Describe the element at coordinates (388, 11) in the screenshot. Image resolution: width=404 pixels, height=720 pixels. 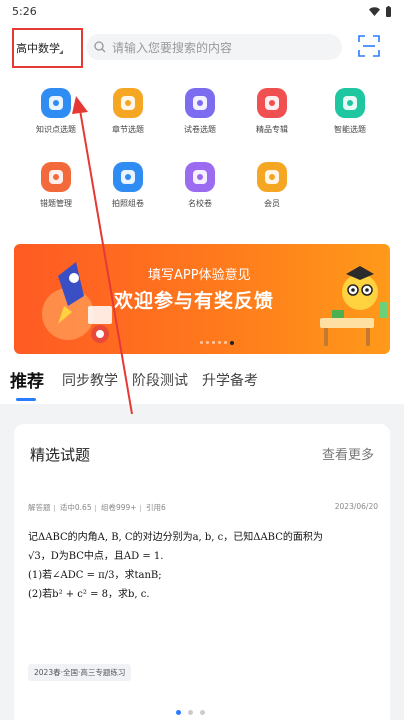
I see `battery-icon` at that location.